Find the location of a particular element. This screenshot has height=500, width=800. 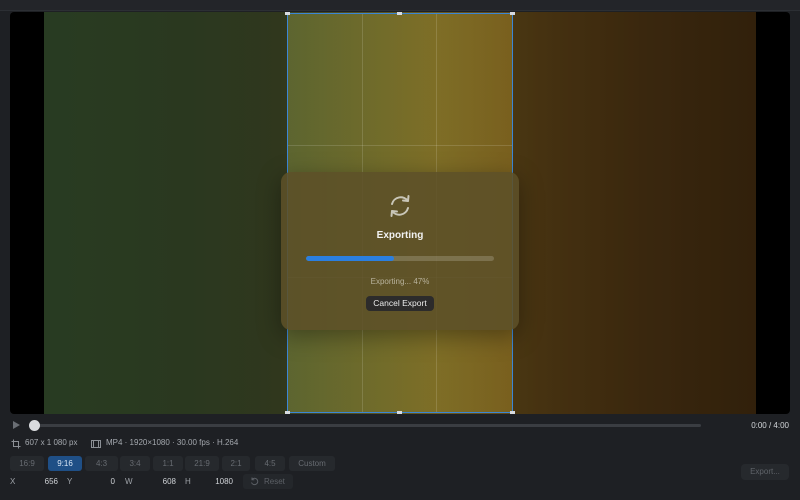

reset-button: Reset is located at coordinates (268, 481).